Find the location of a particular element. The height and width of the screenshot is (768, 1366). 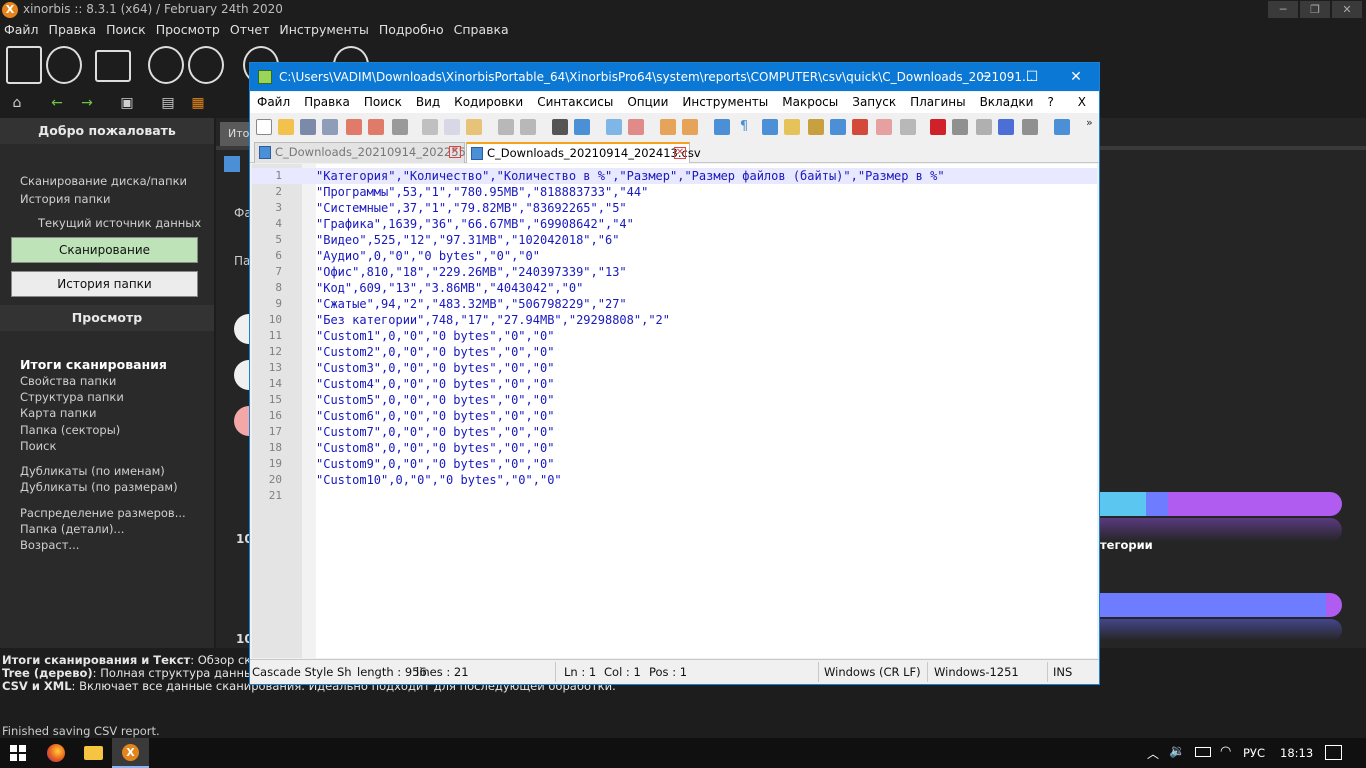

tab-csv-file: C_Downloads_20210914_202413.csv ✕ is located at coordinates (583, 152).